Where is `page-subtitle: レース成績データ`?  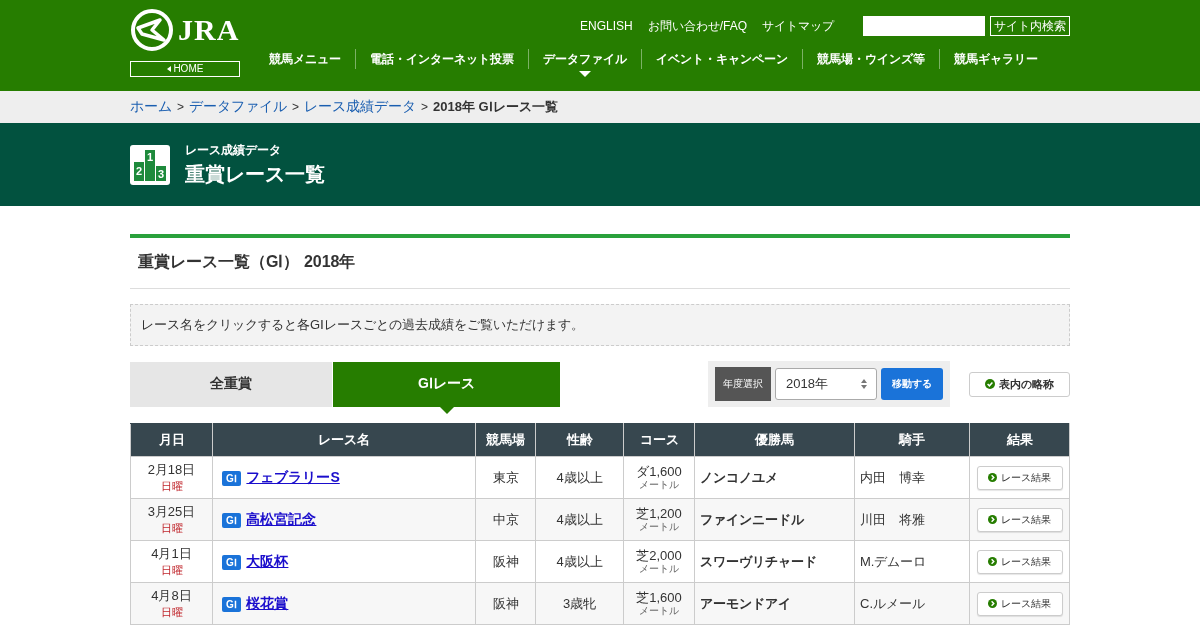 page-subtitle: レース成績データ is located at coordinates (233, 150).